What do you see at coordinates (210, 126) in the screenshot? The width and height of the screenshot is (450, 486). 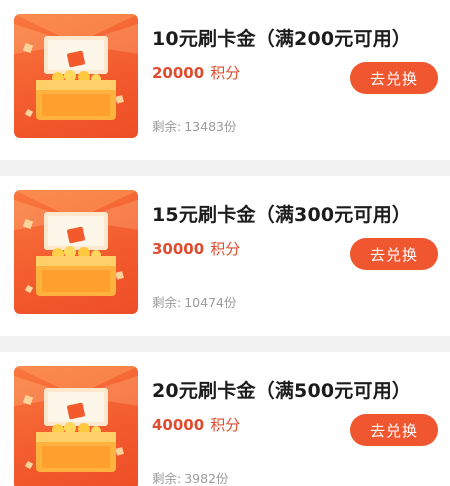 I see `stock-value: 13483份` at bounding box center [210, 126].